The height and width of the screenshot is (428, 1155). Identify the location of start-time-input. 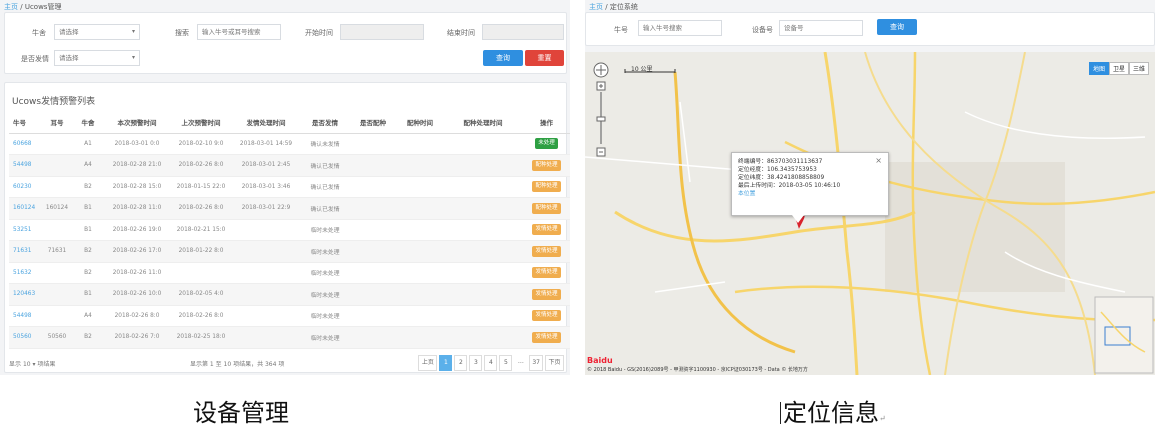
(382, 32).